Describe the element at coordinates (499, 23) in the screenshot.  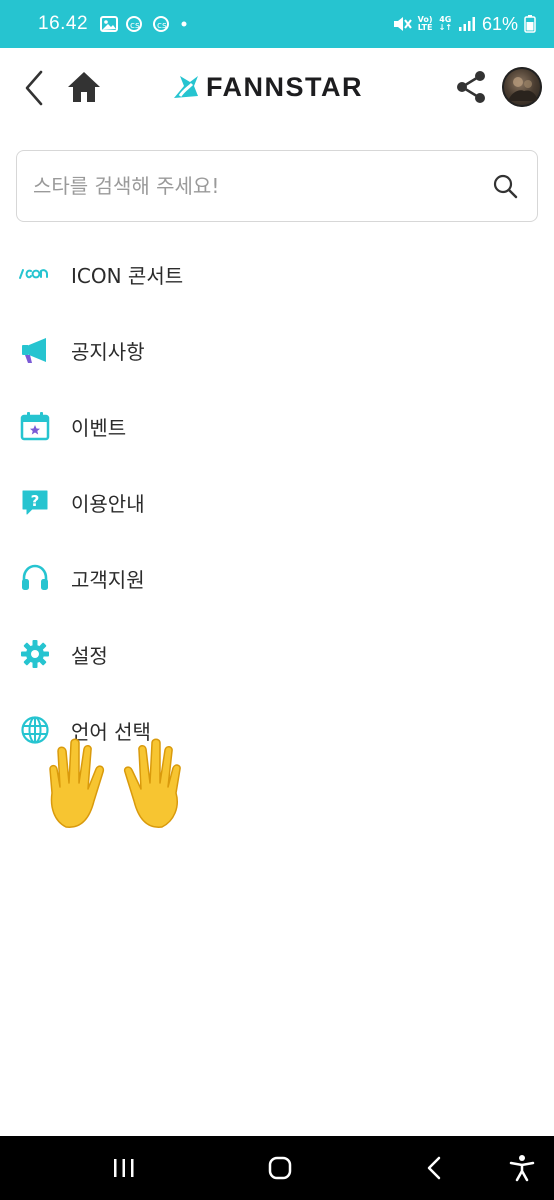
I see `battery-percent: 61%` at that location.